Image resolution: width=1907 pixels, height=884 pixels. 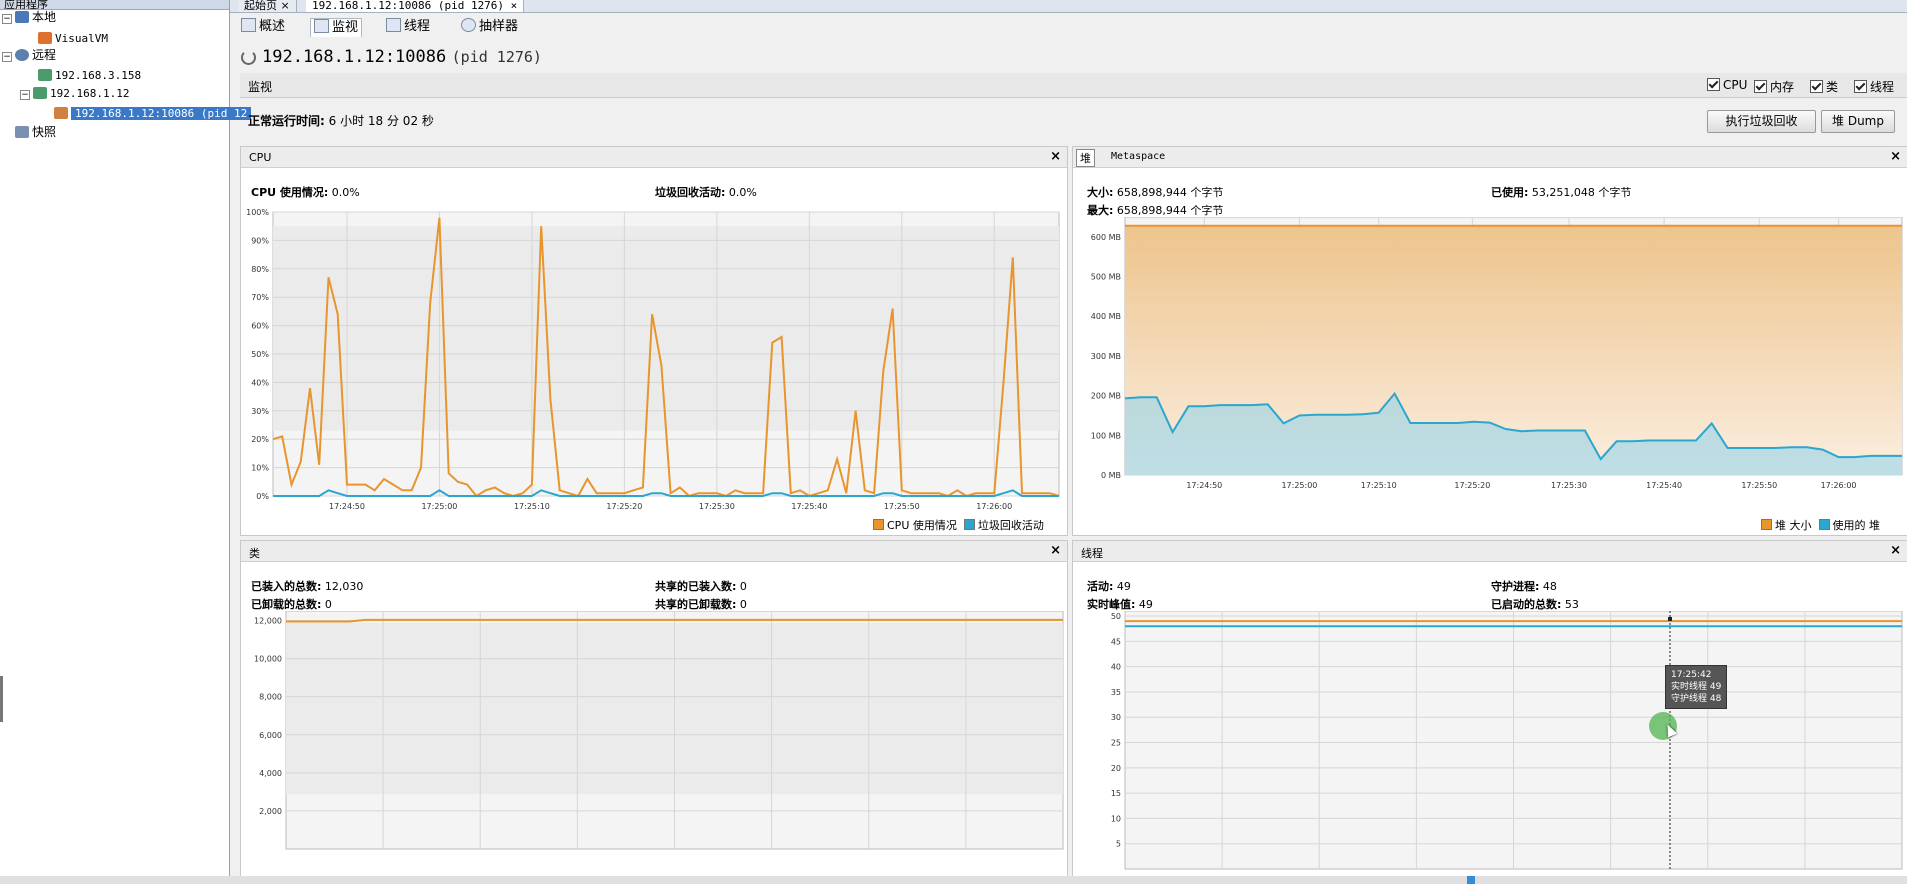 What do you see at coordinates (1155, 192) in the screenshot?
I see `heap-size-stat: 大小: 658,898,944 个字节` at bounding box center [1155, 192].